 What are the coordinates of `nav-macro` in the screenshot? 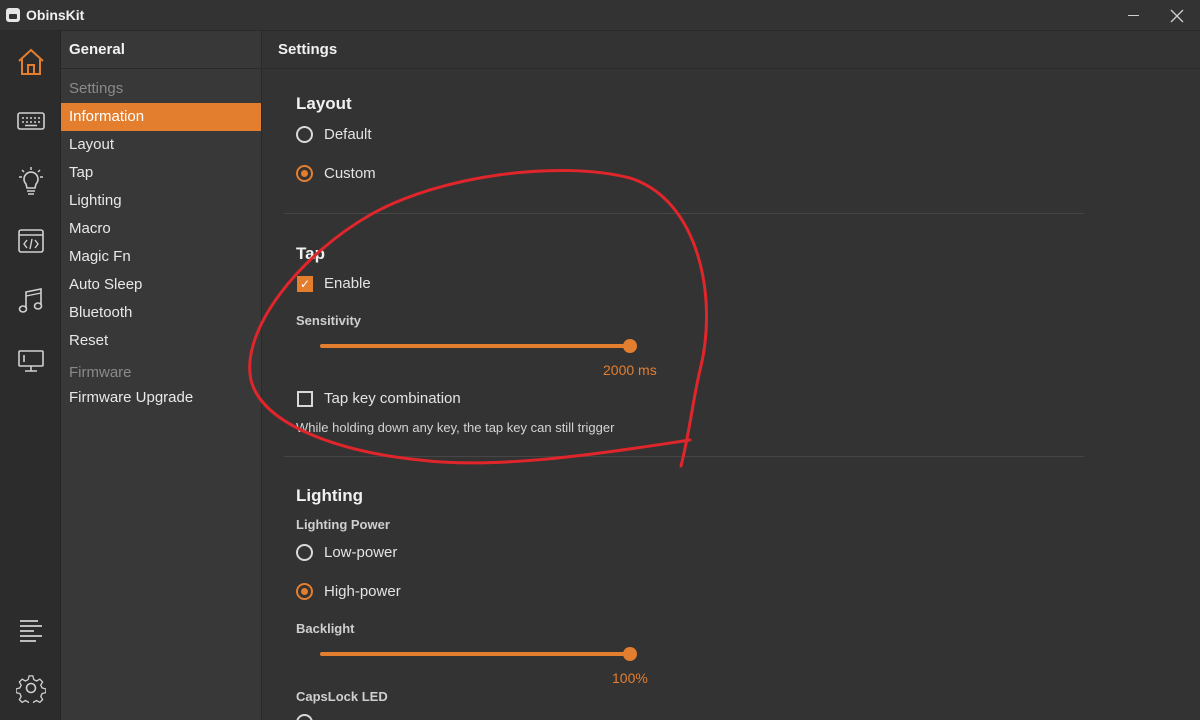 It's located at (31, 241).